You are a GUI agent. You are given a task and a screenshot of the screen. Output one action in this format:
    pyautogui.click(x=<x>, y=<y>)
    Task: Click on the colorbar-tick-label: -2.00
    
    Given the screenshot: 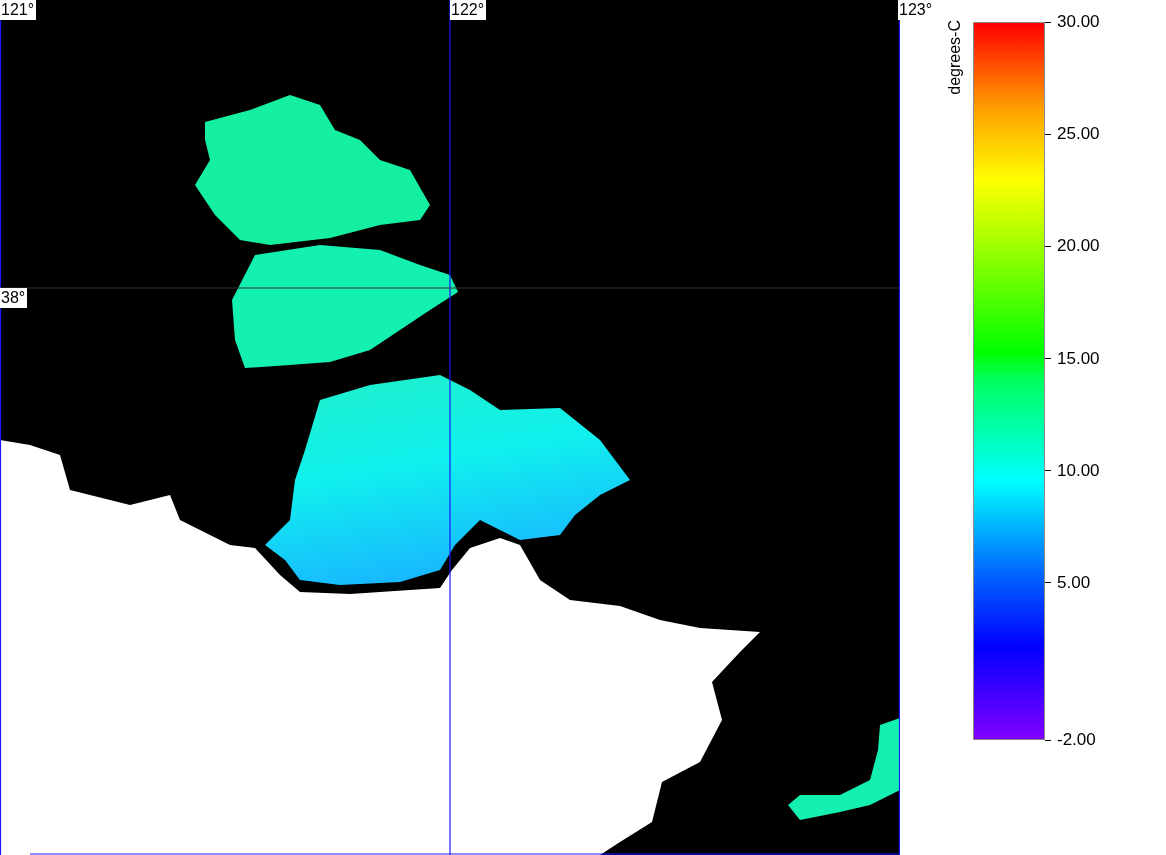 What is the action you would take?
    pyautogui.click(x=1076, y=740)
    